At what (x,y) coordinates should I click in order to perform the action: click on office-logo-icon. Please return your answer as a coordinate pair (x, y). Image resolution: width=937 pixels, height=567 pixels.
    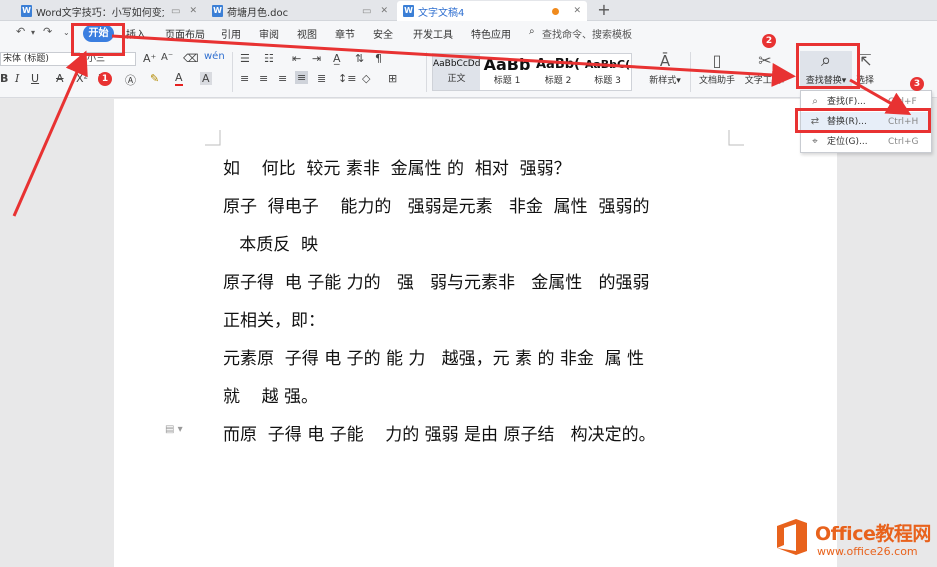
    Looking at the image, I should click on (792, 537).